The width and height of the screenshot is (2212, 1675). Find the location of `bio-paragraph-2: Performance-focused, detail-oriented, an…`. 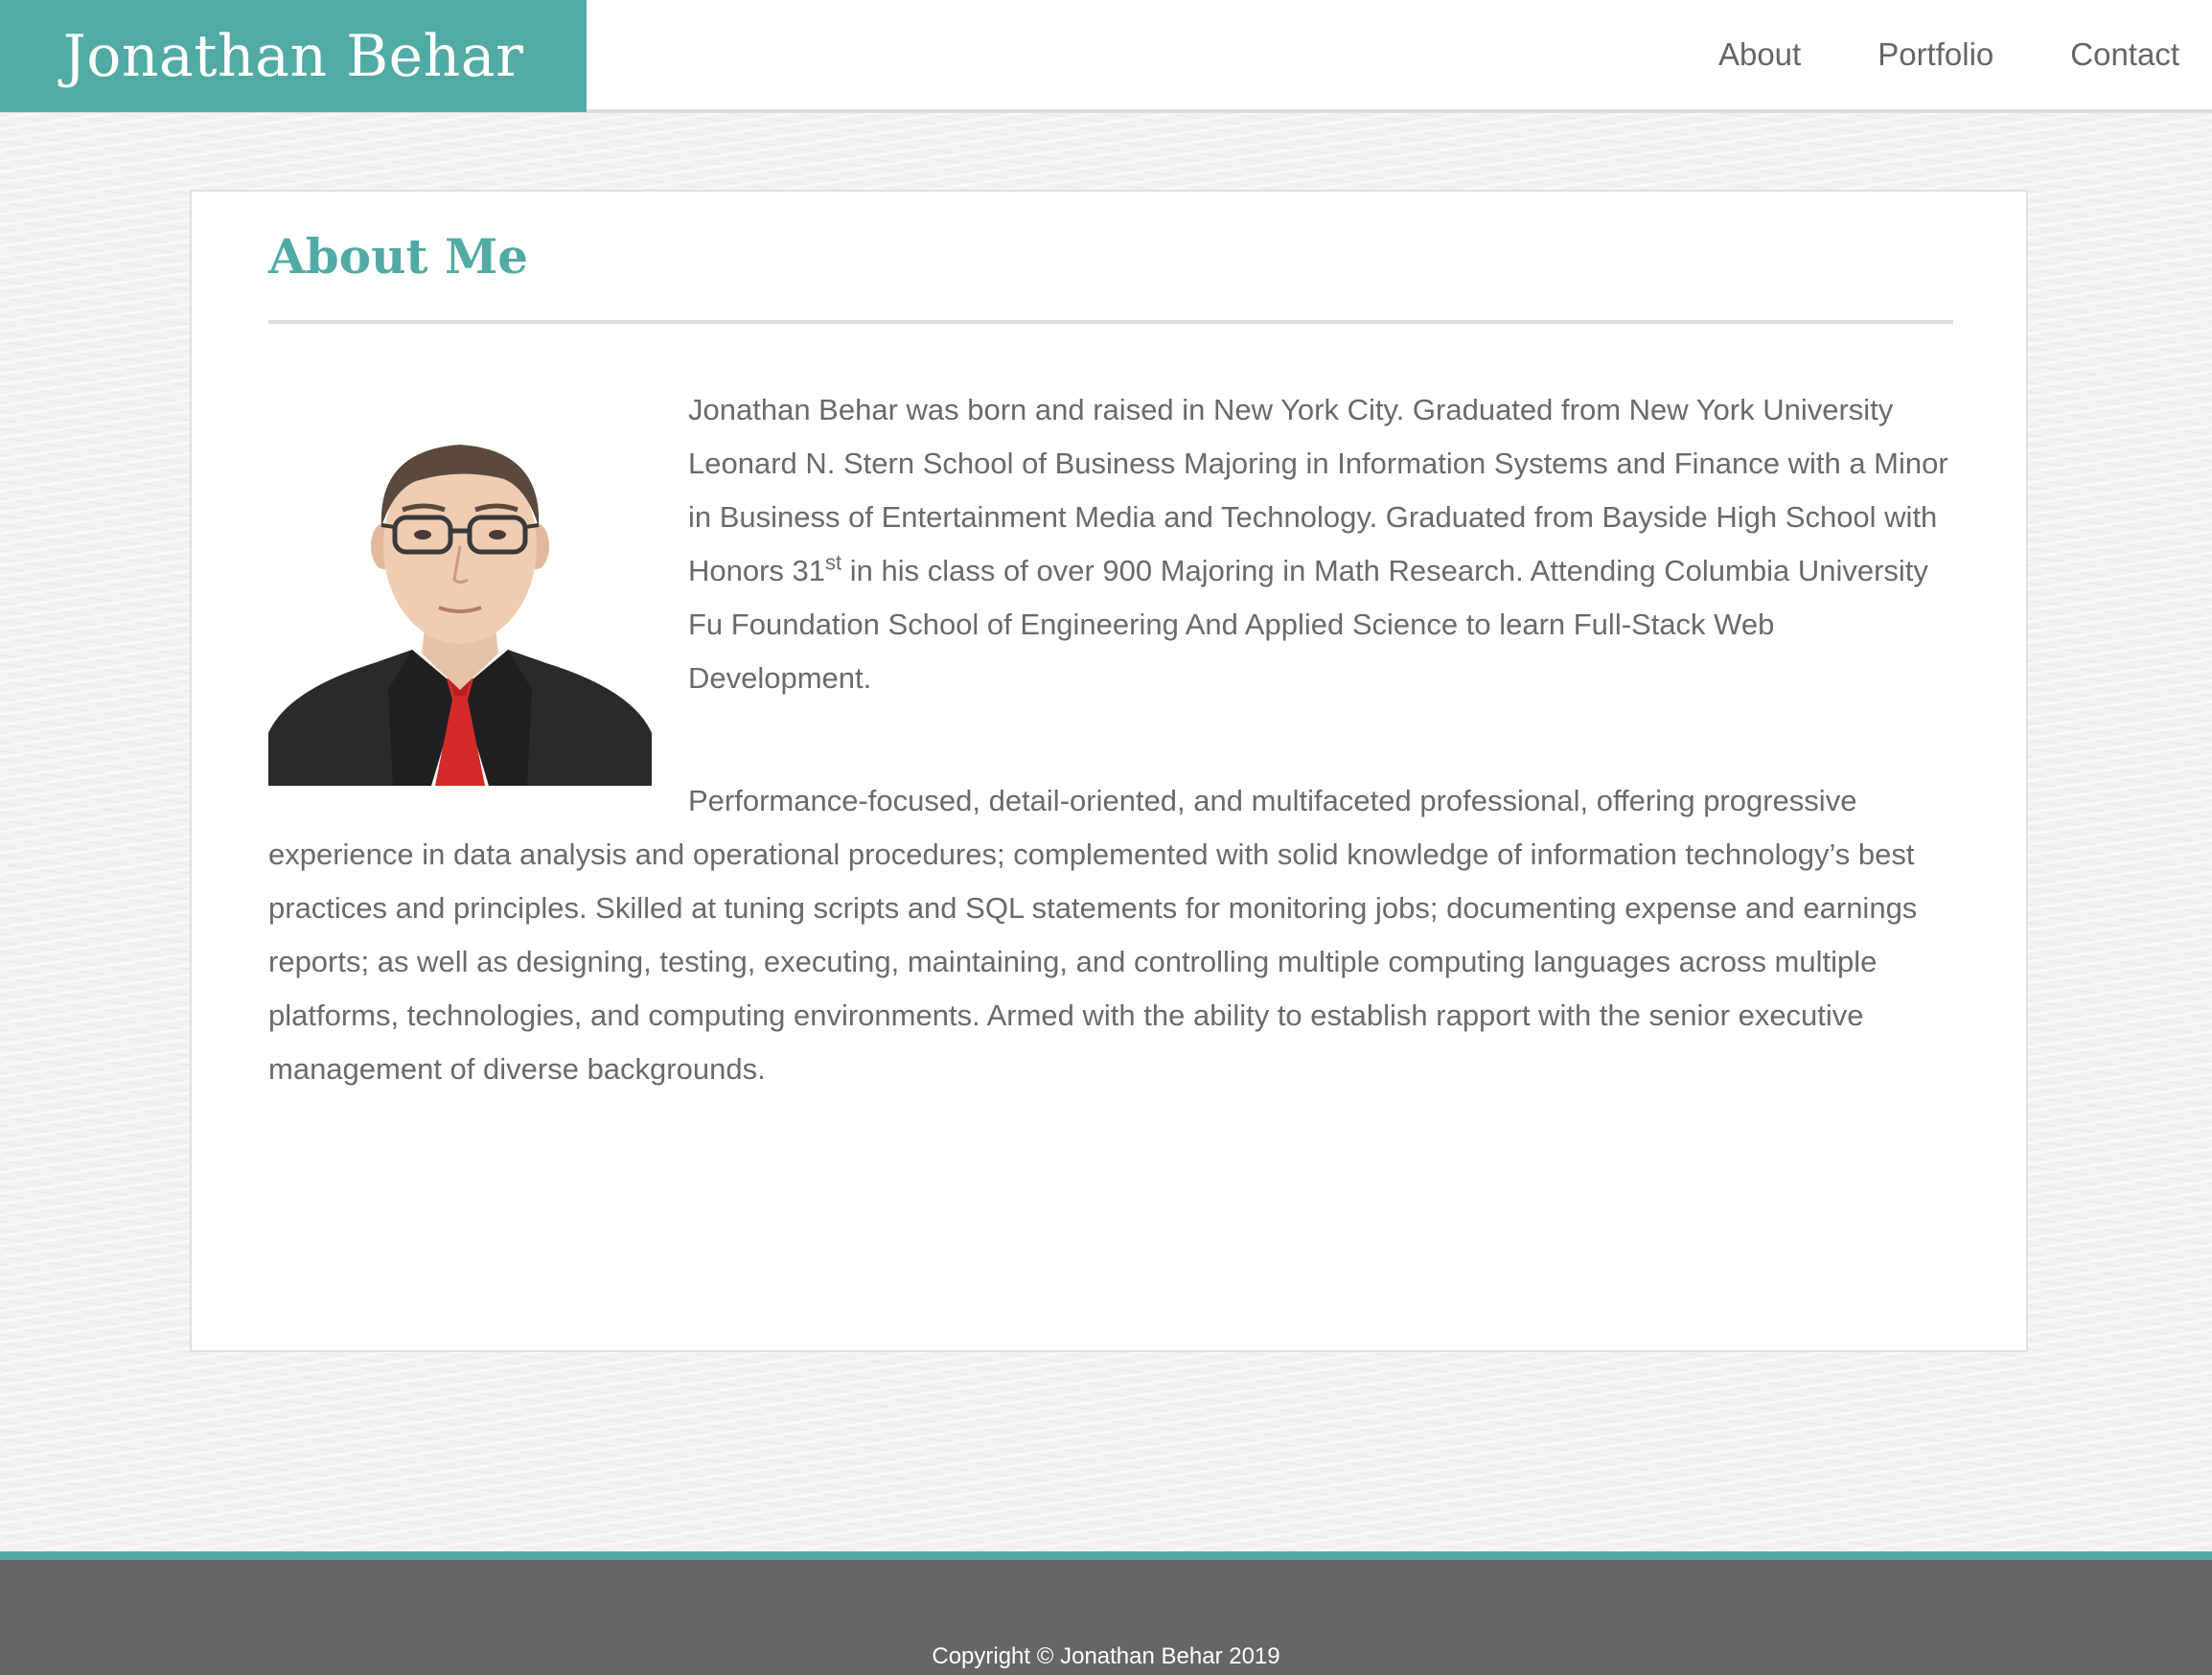

bio-paragraph-2: Performance-focused, detail-oriented, an… is located at coordinates (1093, 935).